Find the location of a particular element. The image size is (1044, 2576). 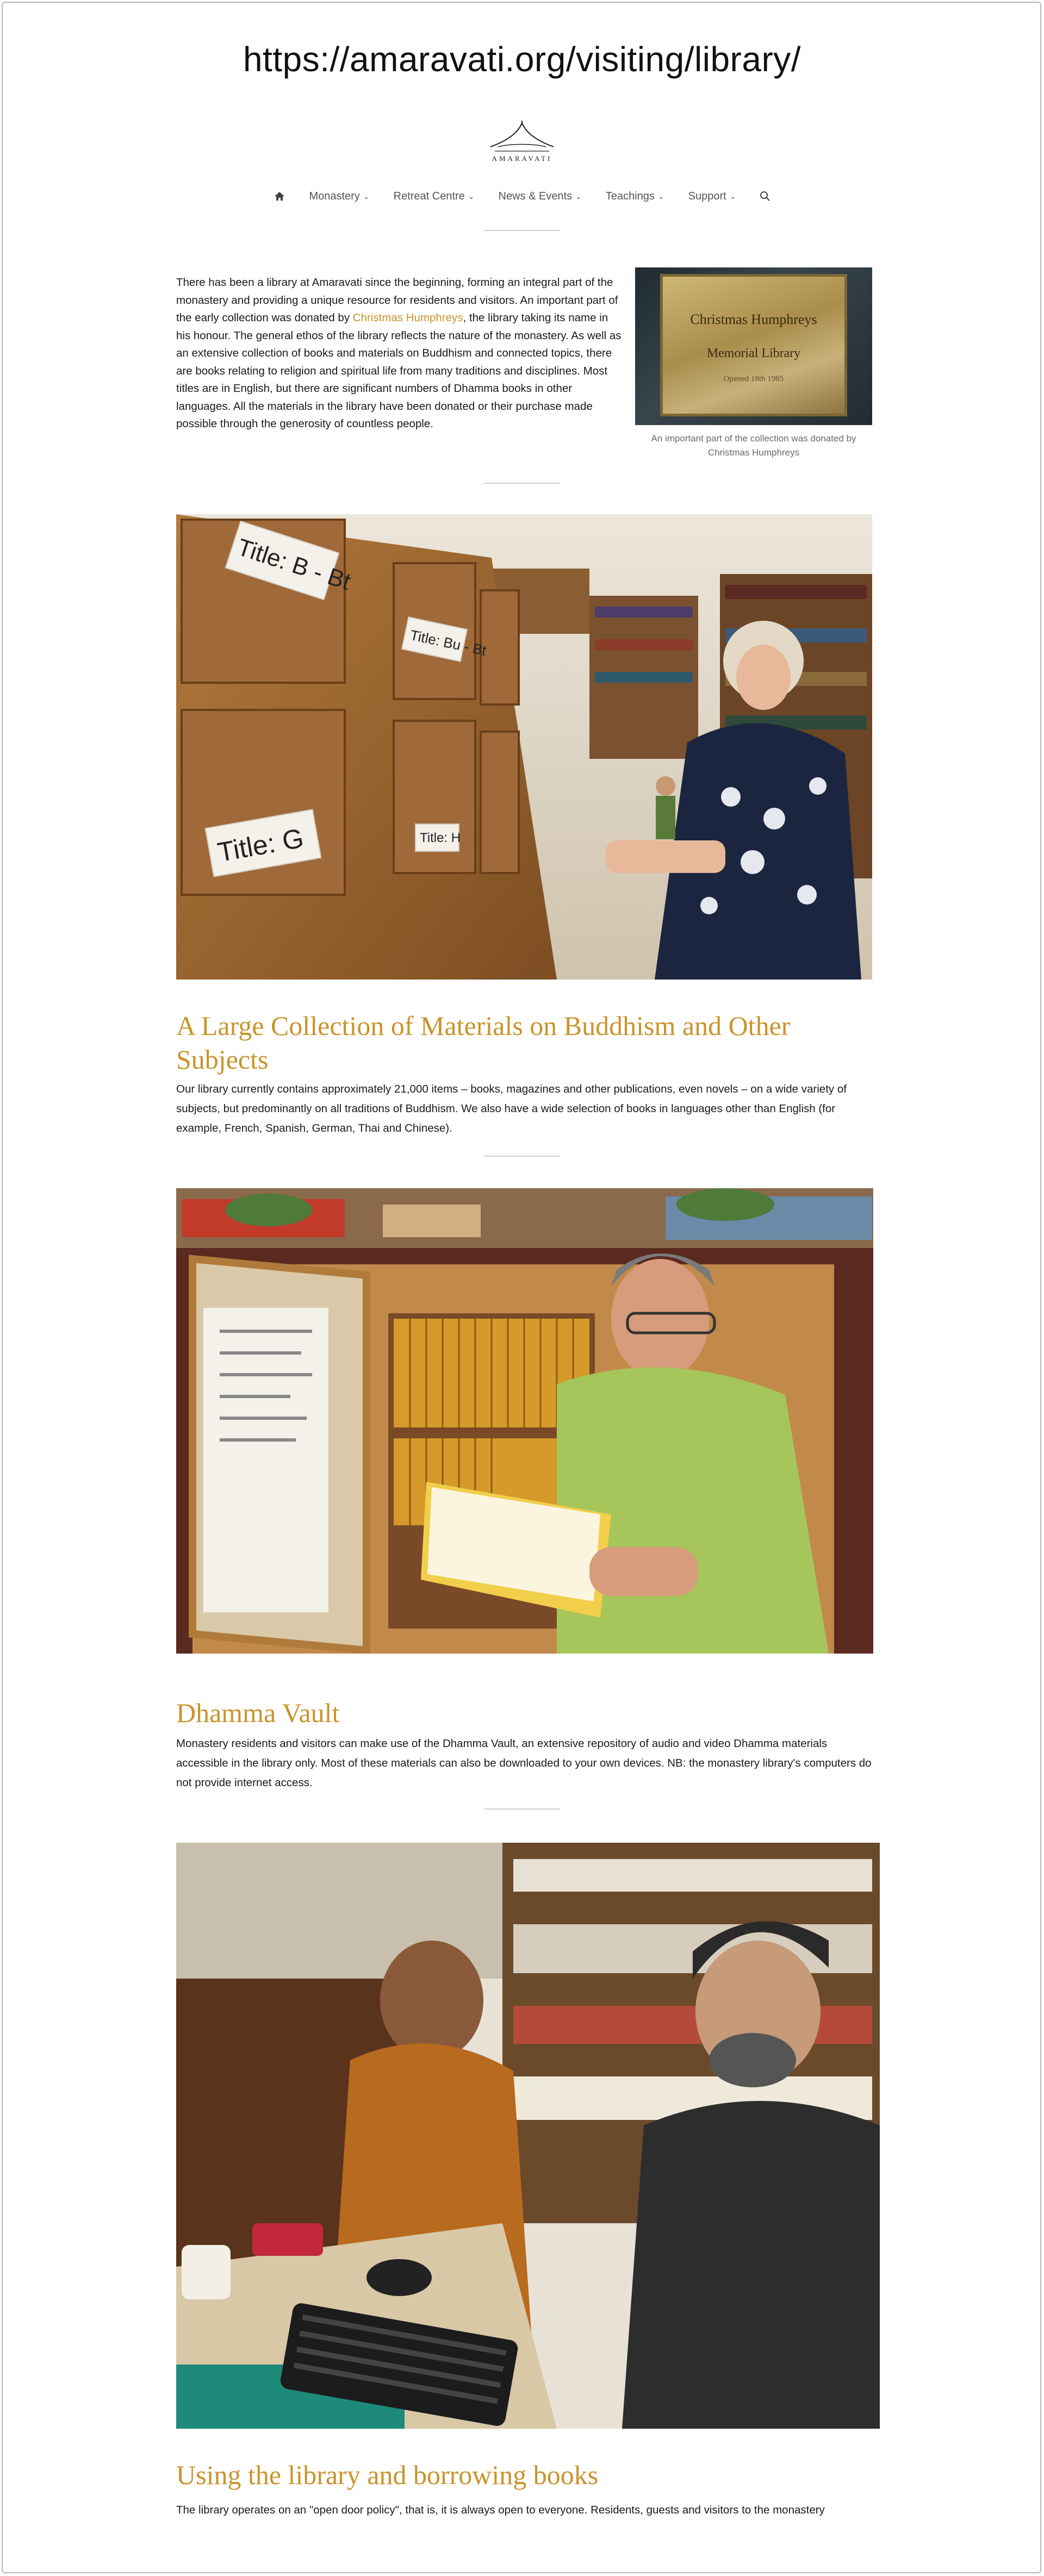

nav-retreat-centre: Retreat Centre ⌄ is located at coordinates (434, 197).